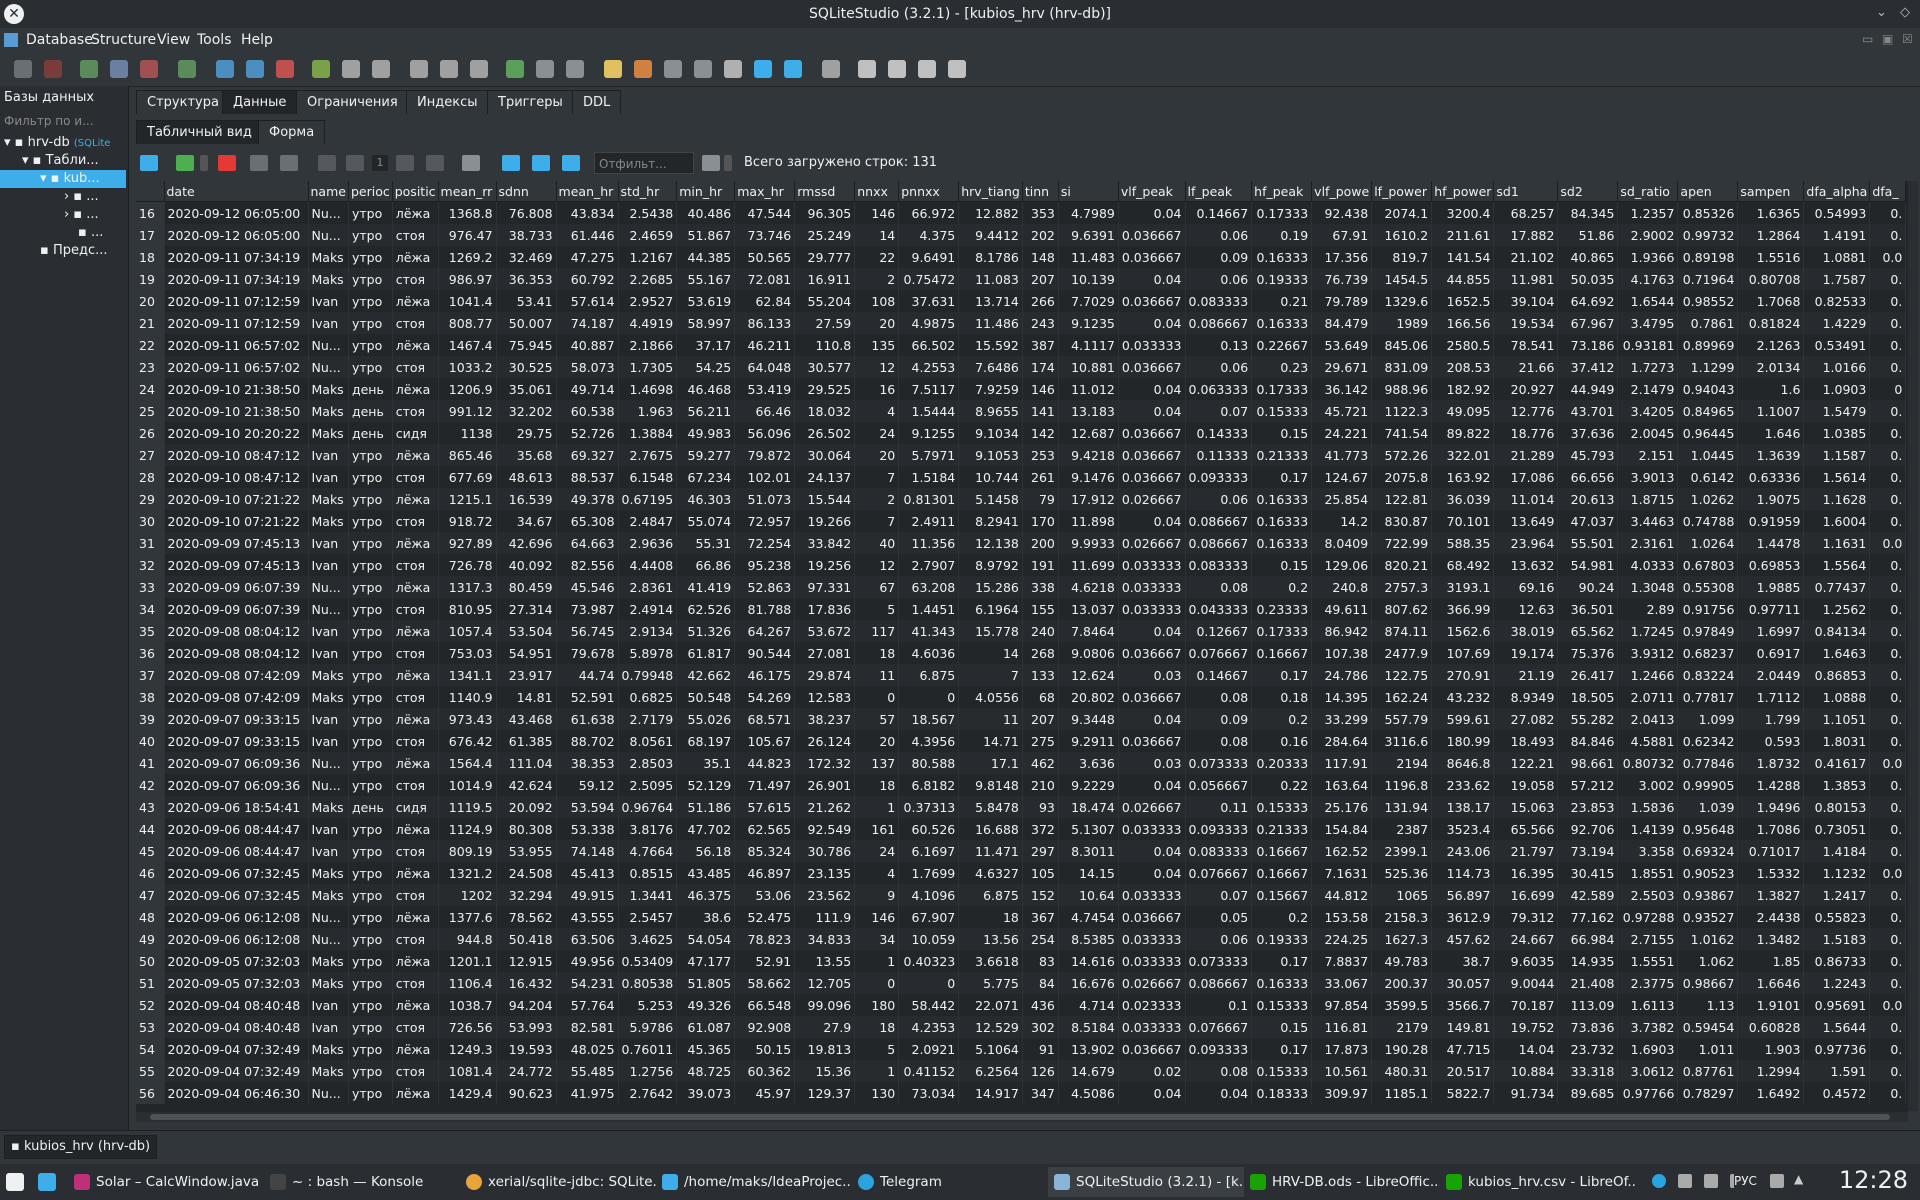  Describe the element at coordinates (1342, 367) in the screenshot. I see `cell-vlf-powe: 29.671` at that location.